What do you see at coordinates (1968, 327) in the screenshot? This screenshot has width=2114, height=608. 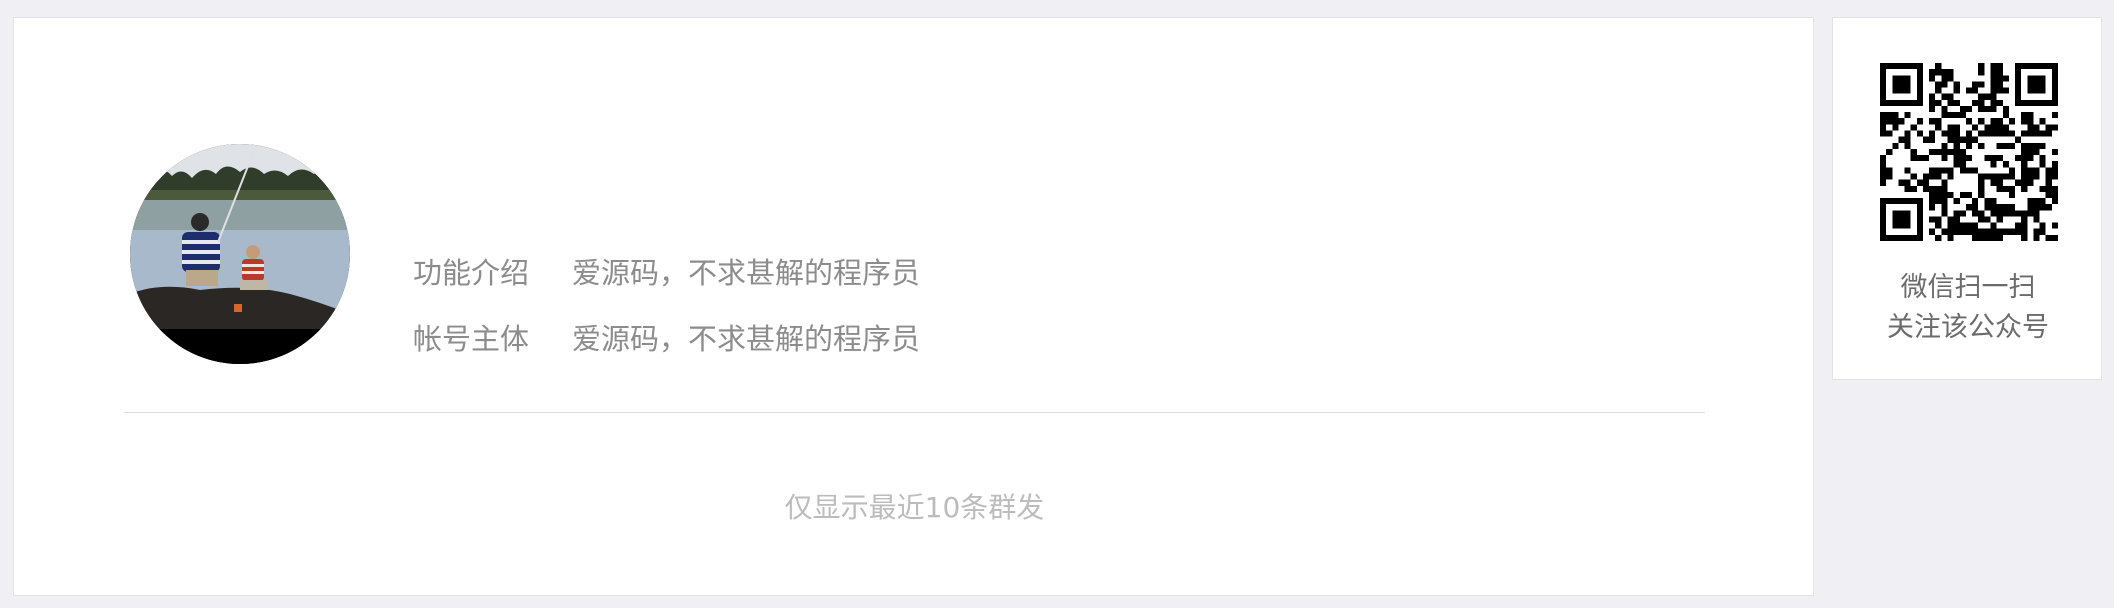 I see `qr-caption-line2: 关注该公众号` at bounding box center [1968, 327].